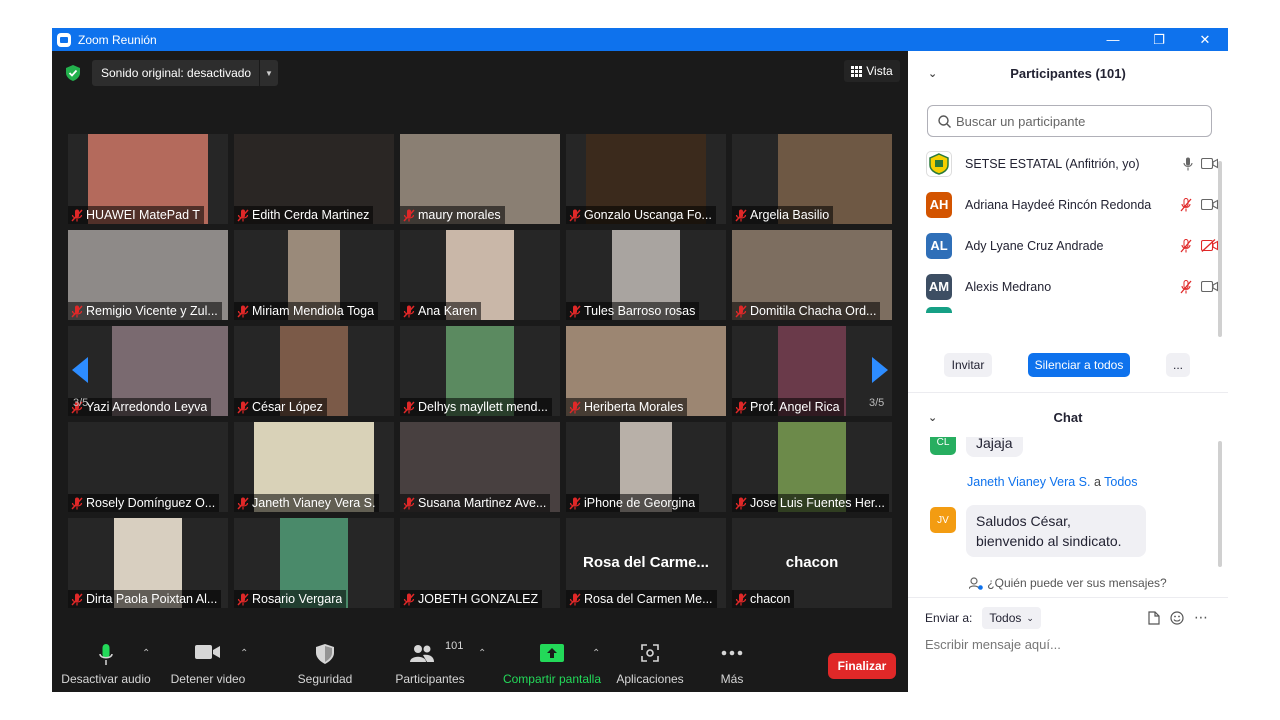 This screenshot has width=1280, height=720. What do you see at coordinates (1113, 39) in the screenshot?
I see `minimize-button: —` at bounding box center [1113, 39].